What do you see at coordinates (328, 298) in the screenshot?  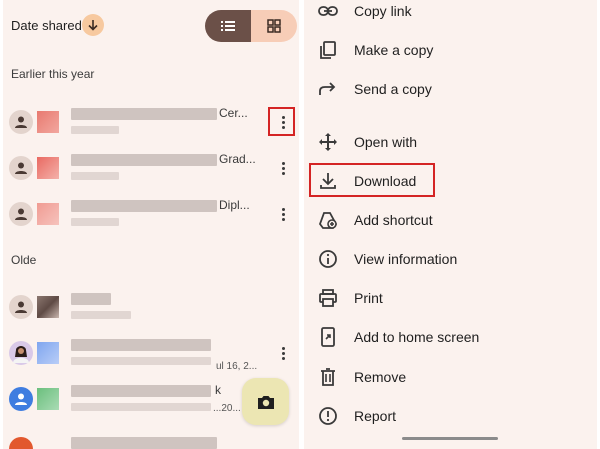 I see `printer-icon` at bounding box center [328, 298].